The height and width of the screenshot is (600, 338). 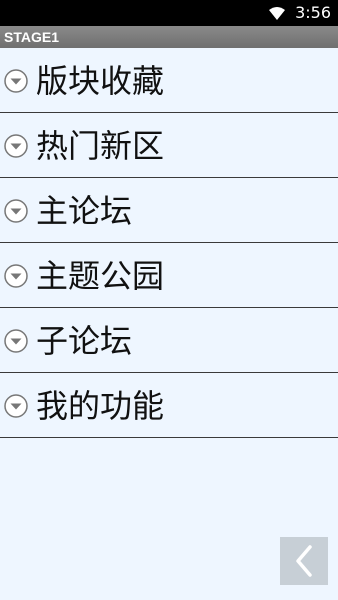 I want to click on menu-item-hot-new-zone: 热门新区, so click(x=169, y=145).